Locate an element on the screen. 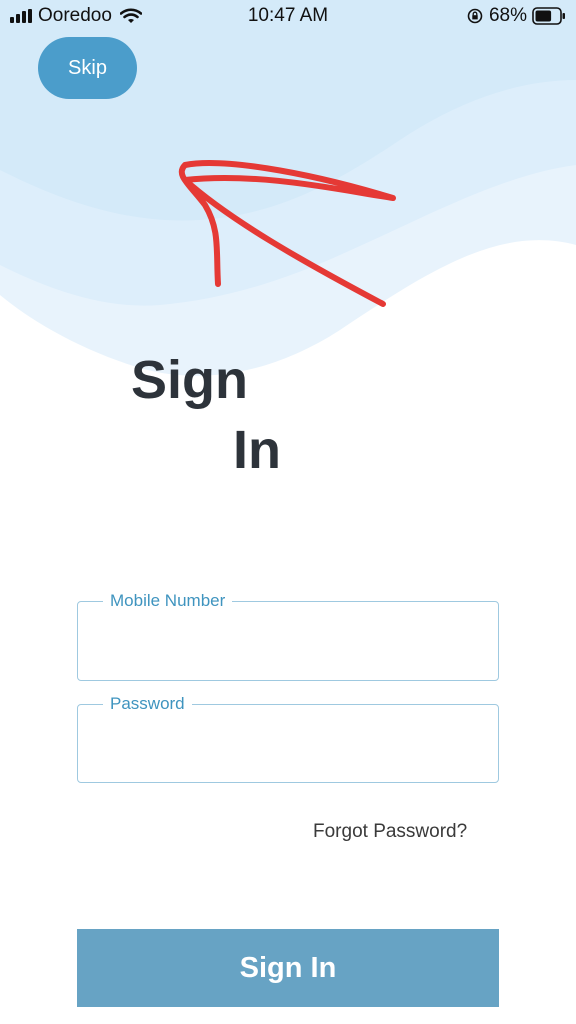 The image size is (576, 1024). forgot-password-link: Forgot Password? is located at coordinates (390, 832).